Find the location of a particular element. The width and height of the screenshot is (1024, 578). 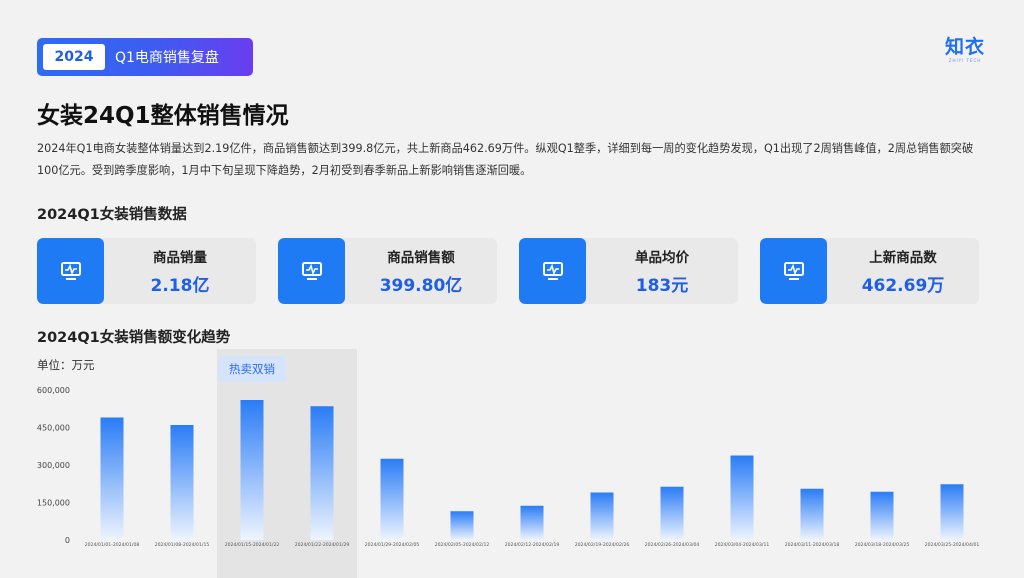

y-tick-label: 0 is located at coordinates (67, 540).